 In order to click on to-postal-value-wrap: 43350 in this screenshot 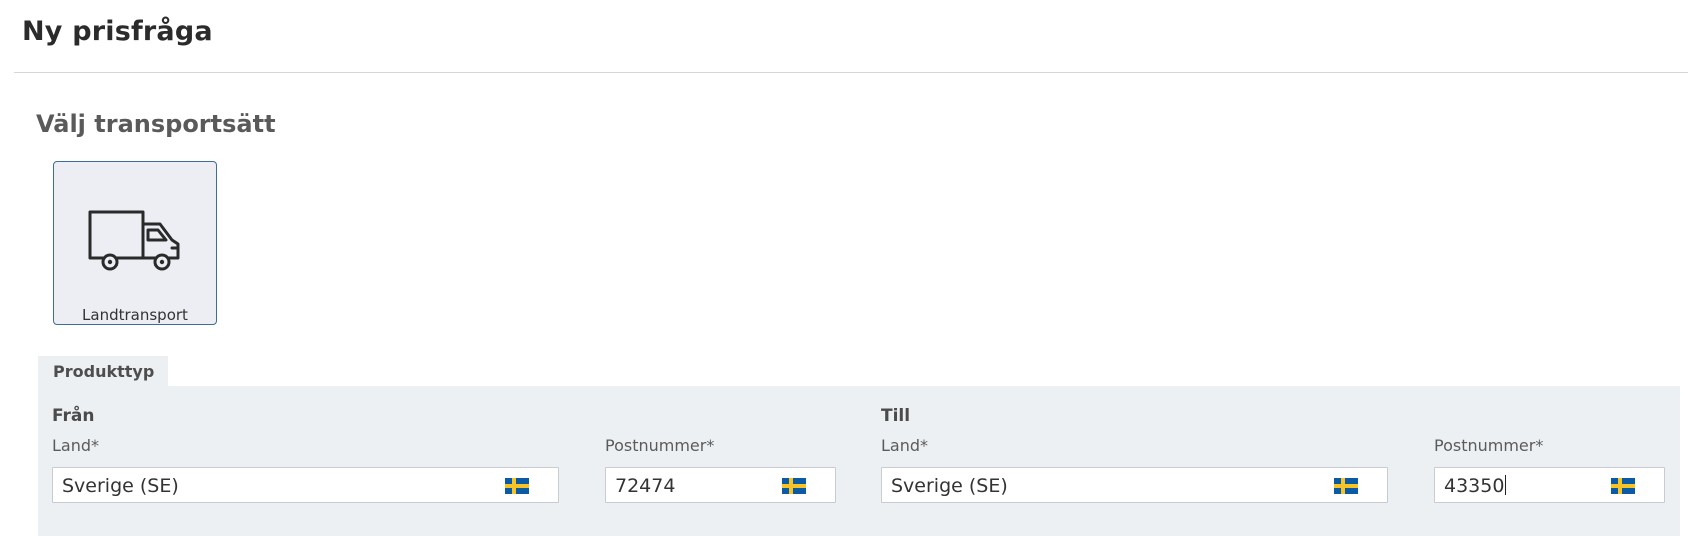, I will do `click(1475, 486)`.